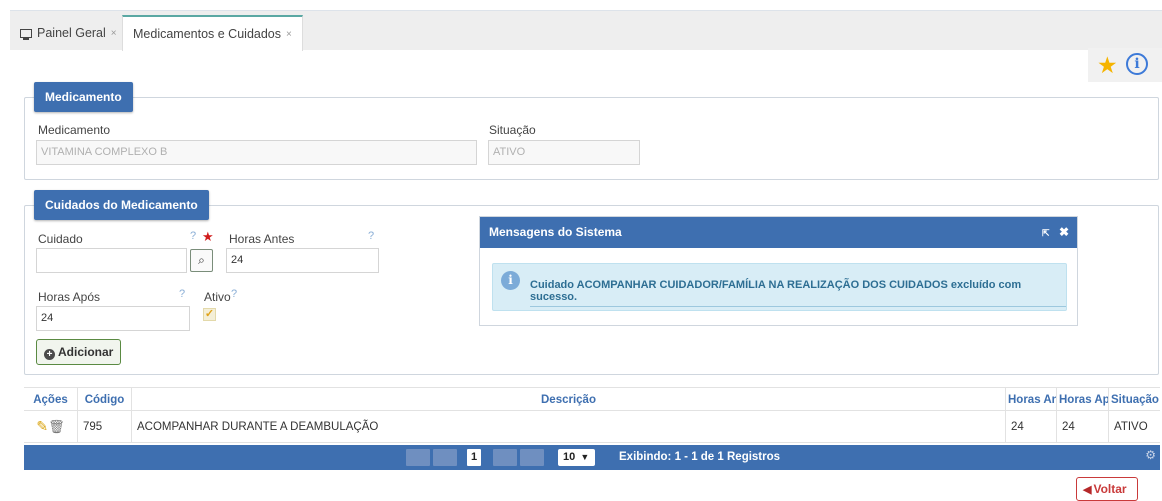 The width and height of the screenshot is (1162, 501). What do you see at coordinates (74, 130) in the screenshot?
I see `medicamento-label: Medicamento` at bounding box center [74, 130].